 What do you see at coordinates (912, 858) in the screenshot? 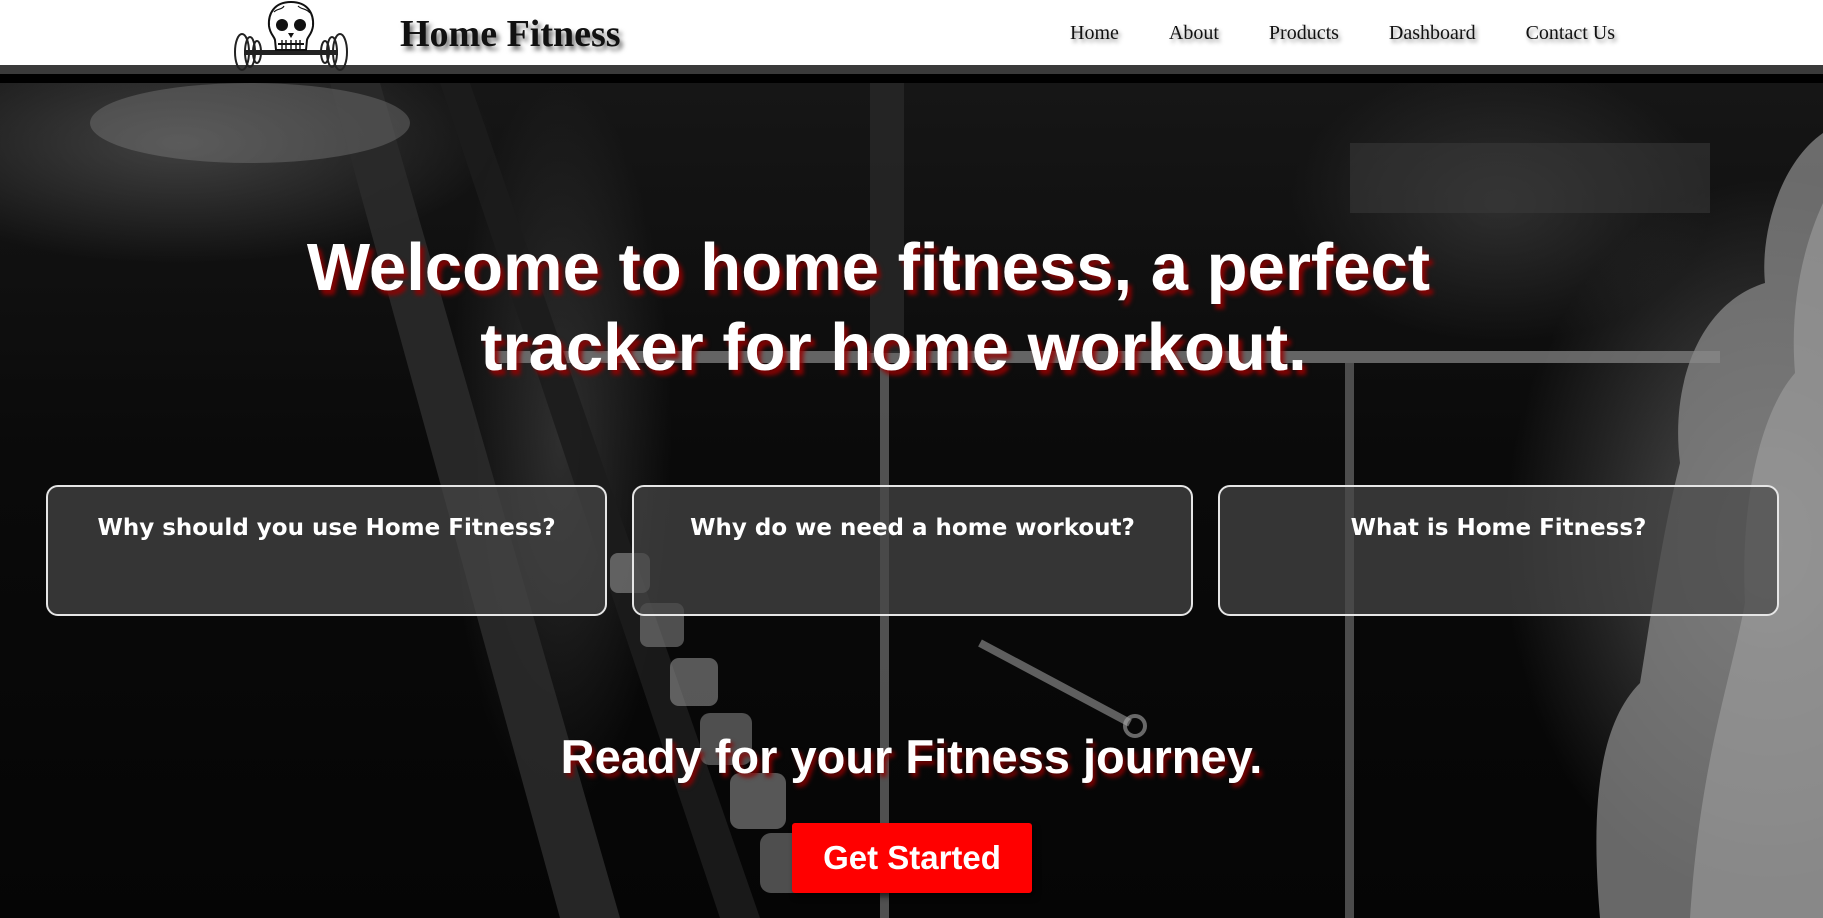
I see `get-started-button: Get Started` at bounding box center [912, 858].